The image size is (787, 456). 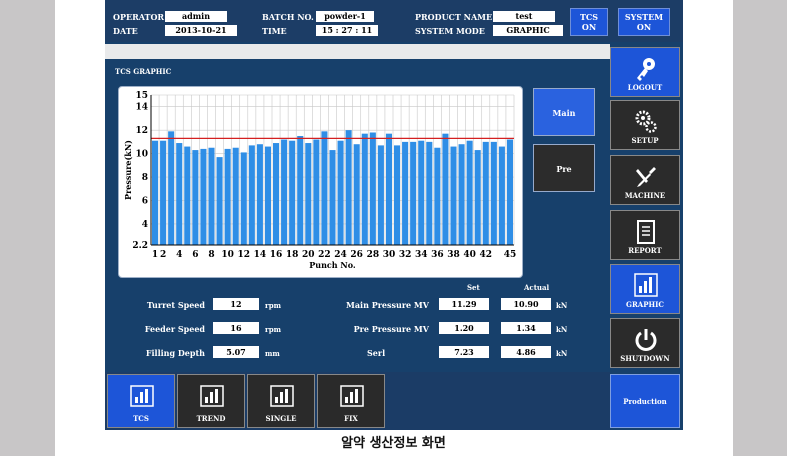 I want to click on y-tick-label: 14, so click(x=141, y=108).